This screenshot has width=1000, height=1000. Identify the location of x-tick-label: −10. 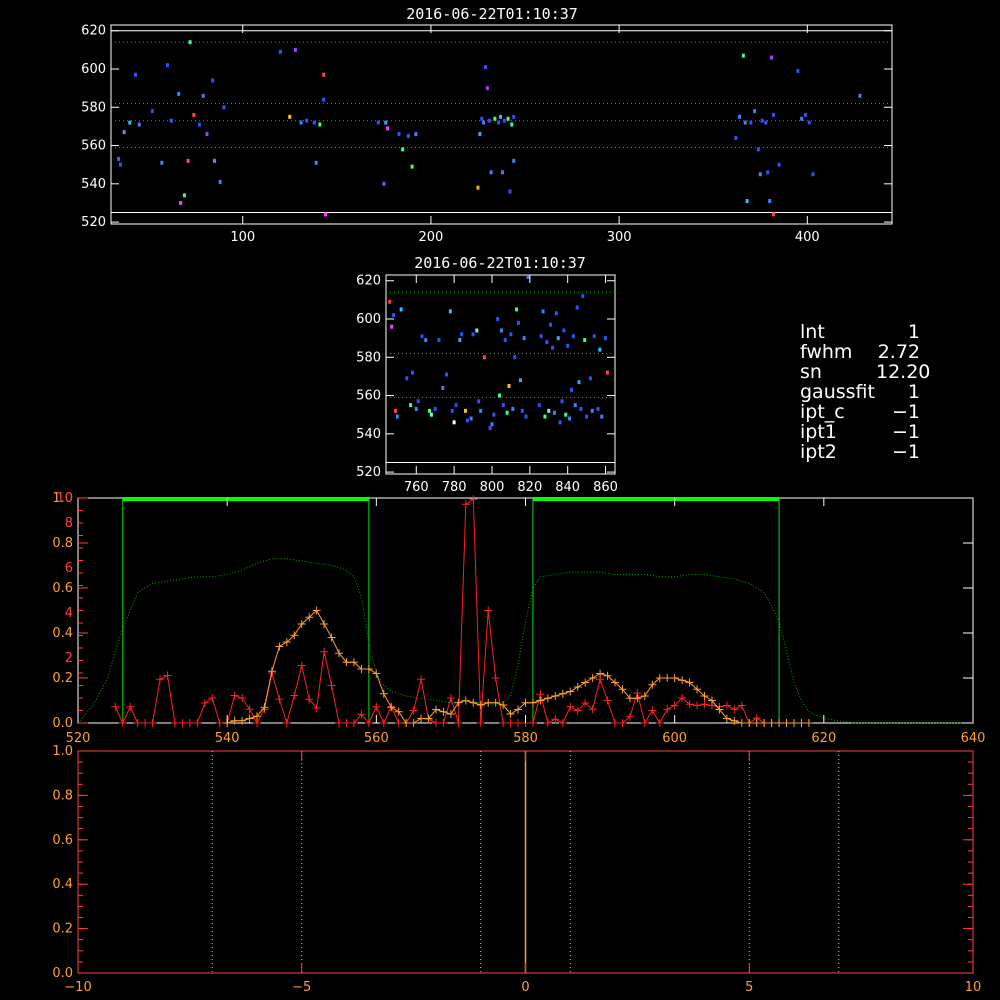
(77, 987).